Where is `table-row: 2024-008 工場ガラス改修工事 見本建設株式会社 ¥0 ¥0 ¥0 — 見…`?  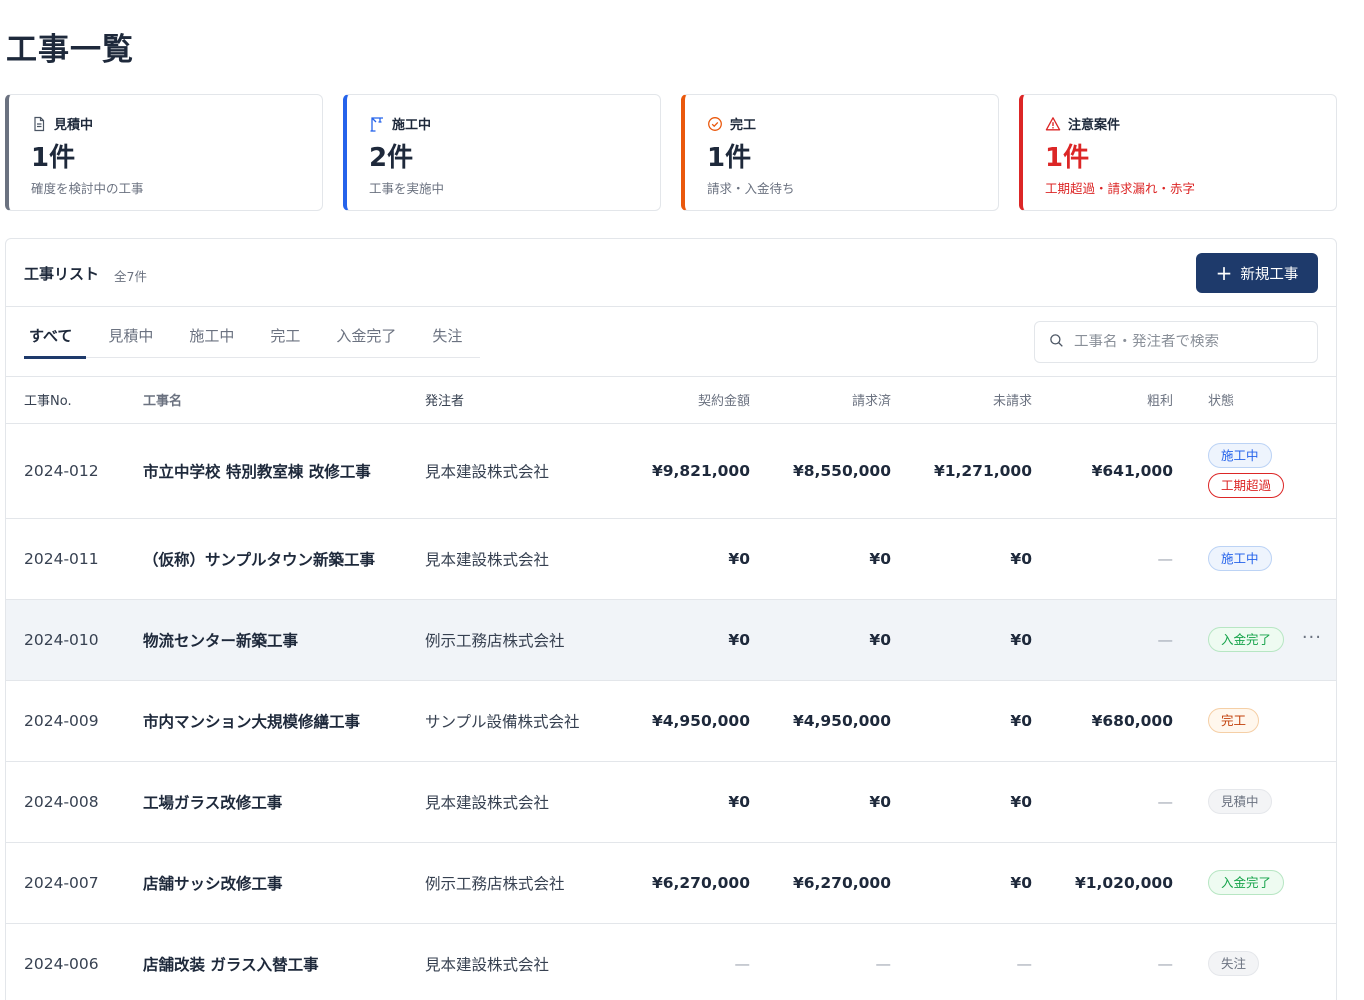 table-row: 2024-008 工場ガラス改修工事 見本建設株式会社 ¥0 ¥0 ¥0 — 見… is located at coordinates (671, 802).